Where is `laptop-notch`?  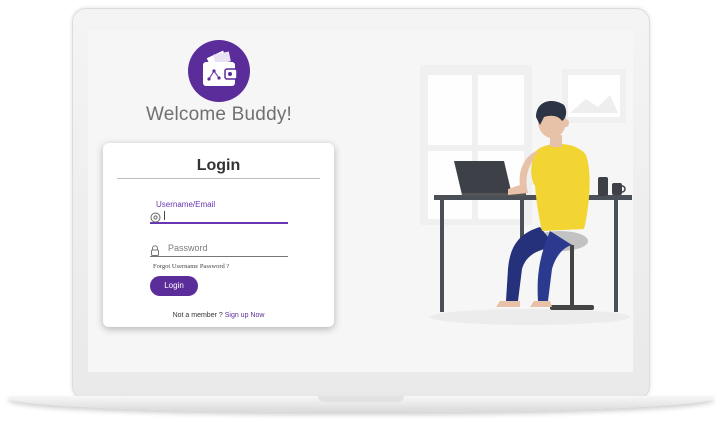
laptop-notch is located at coordinates (361, 399).